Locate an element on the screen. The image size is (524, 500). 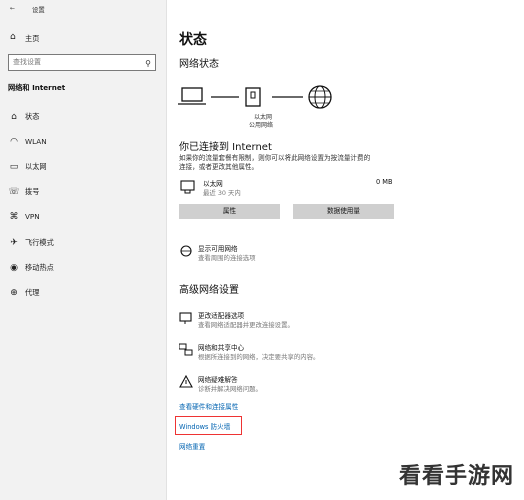
network-reset-link: 网络重置 is located at coordinates (192, 446).